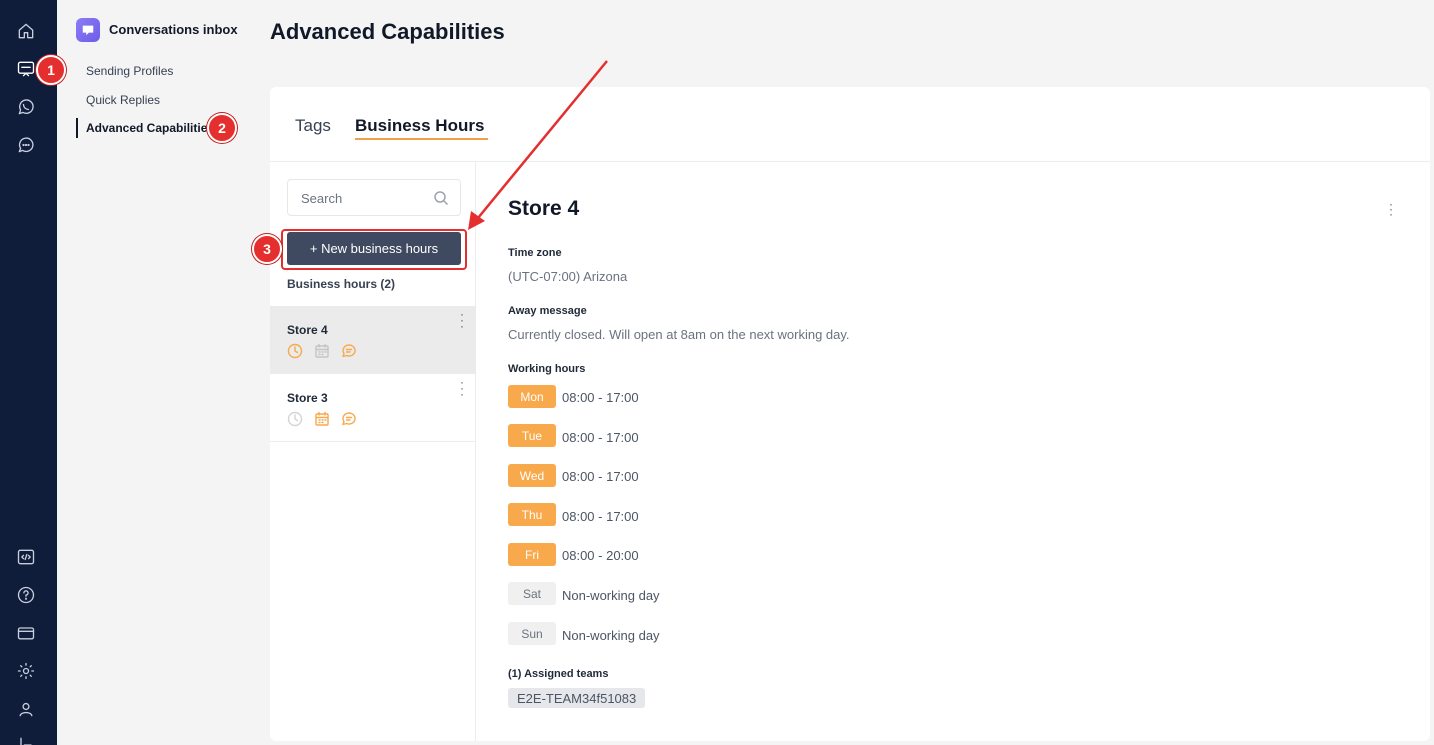  I want to click on inbox-icon, so click(26, 69).